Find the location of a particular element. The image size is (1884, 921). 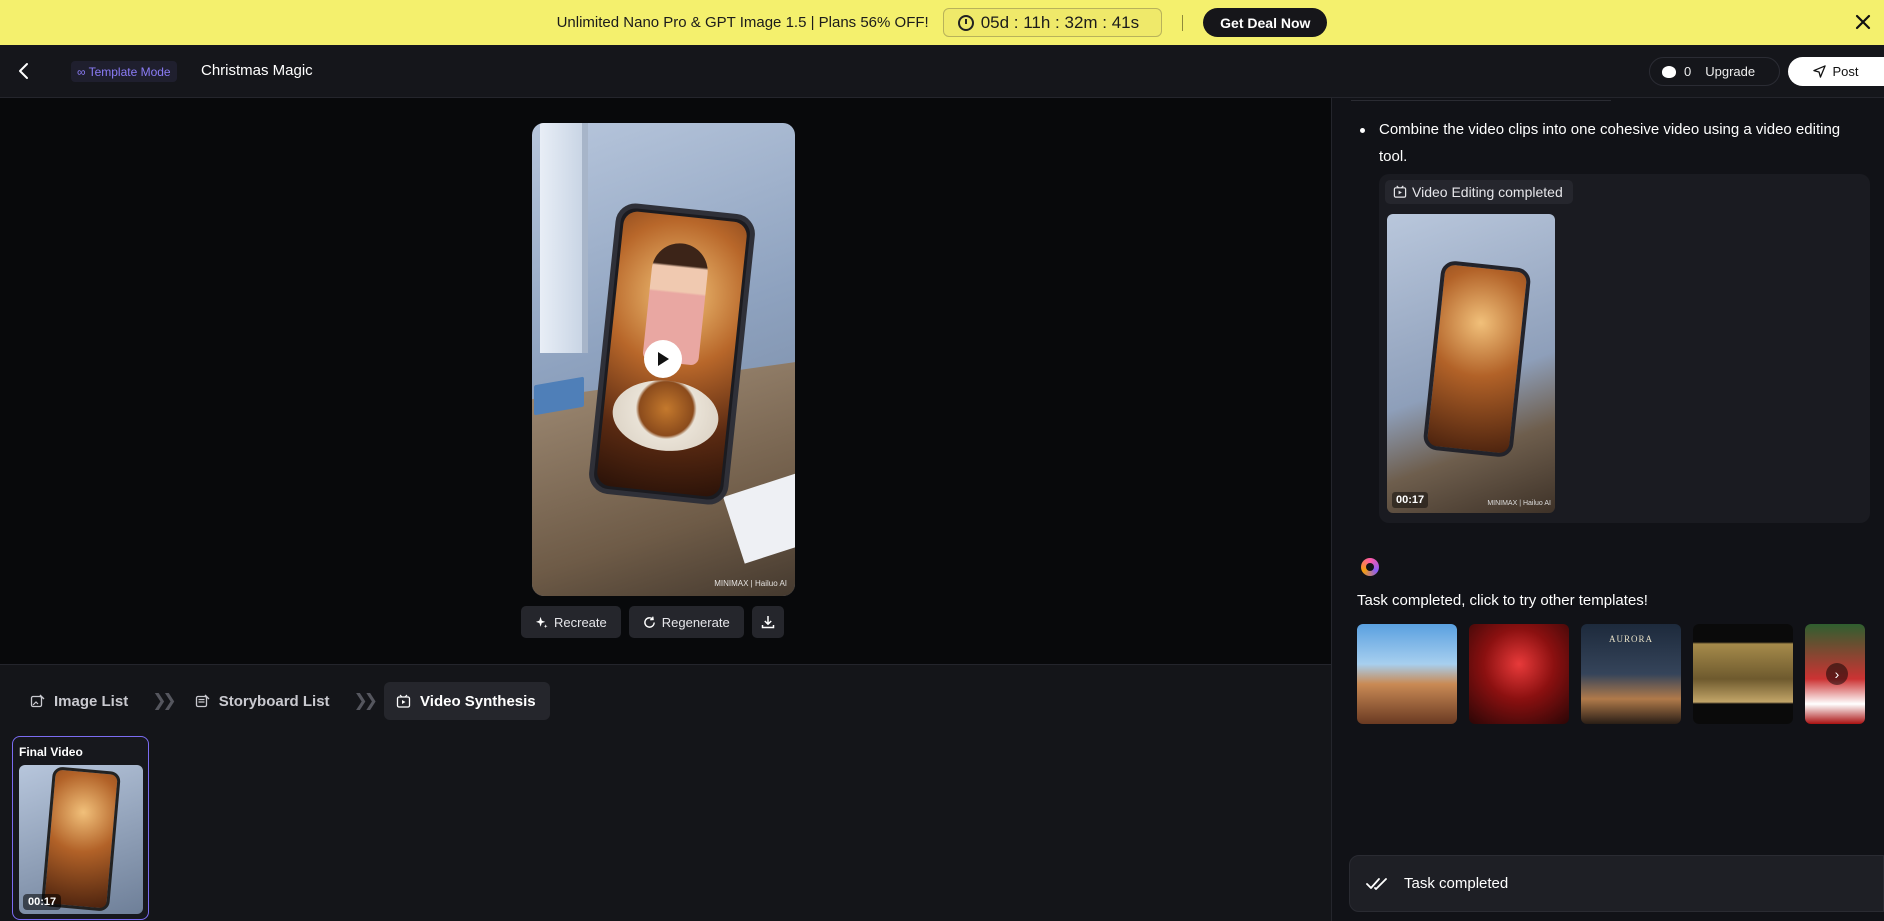

storyboard-icon is located at coordinates (202, 700).